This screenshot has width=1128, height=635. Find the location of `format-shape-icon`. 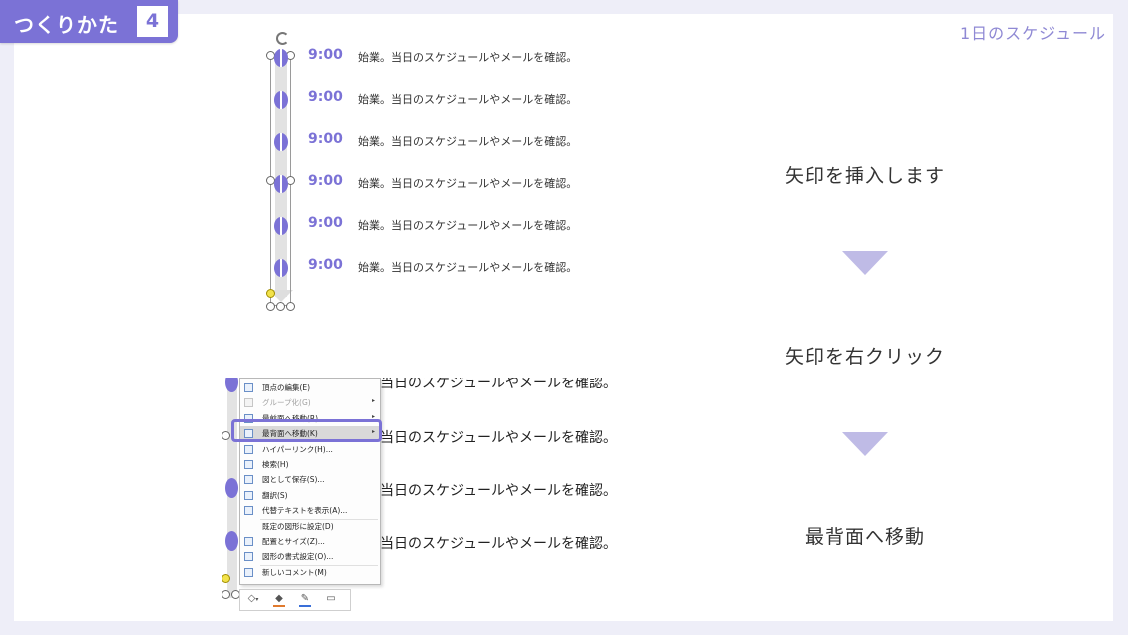

format-shape-icon is located at coordinates (248, 557).